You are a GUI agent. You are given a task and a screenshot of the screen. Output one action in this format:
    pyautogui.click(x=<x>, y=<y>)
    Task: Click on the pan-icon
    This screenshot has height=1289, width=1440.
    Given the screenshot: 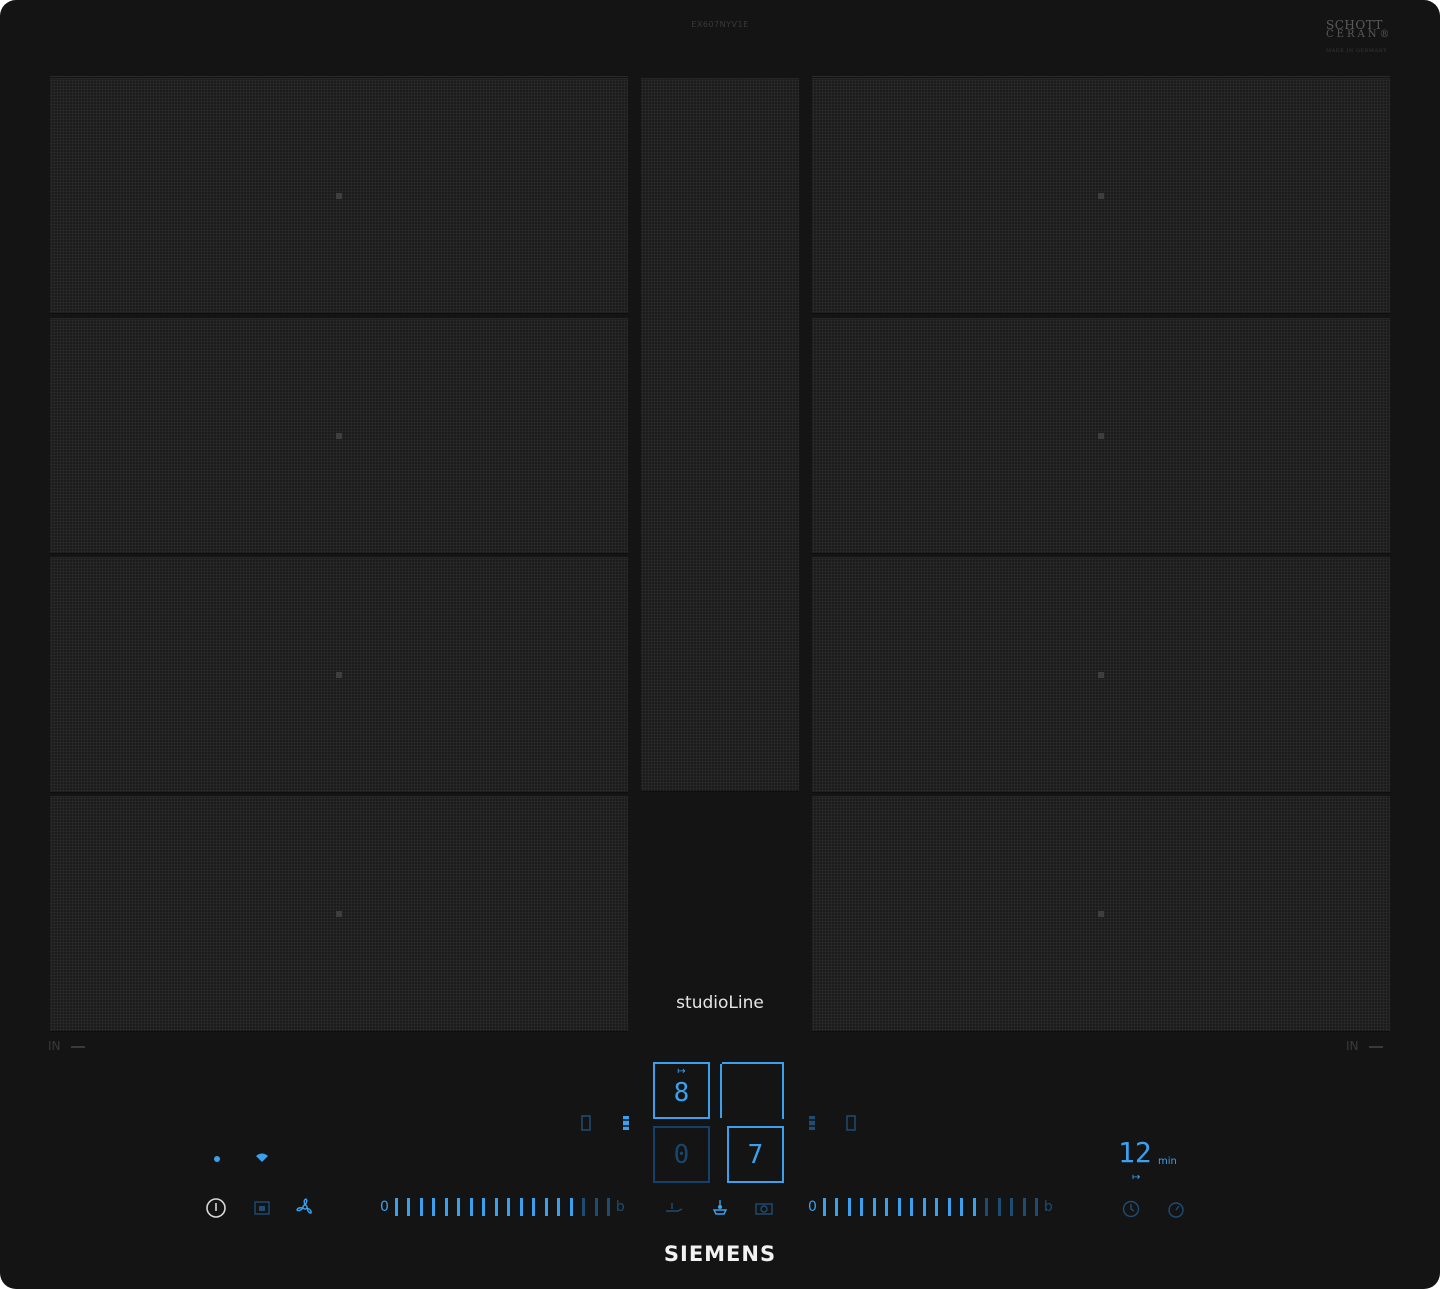 What is the action you would take?
    pyautogui.click(x=674, y=1208)
    